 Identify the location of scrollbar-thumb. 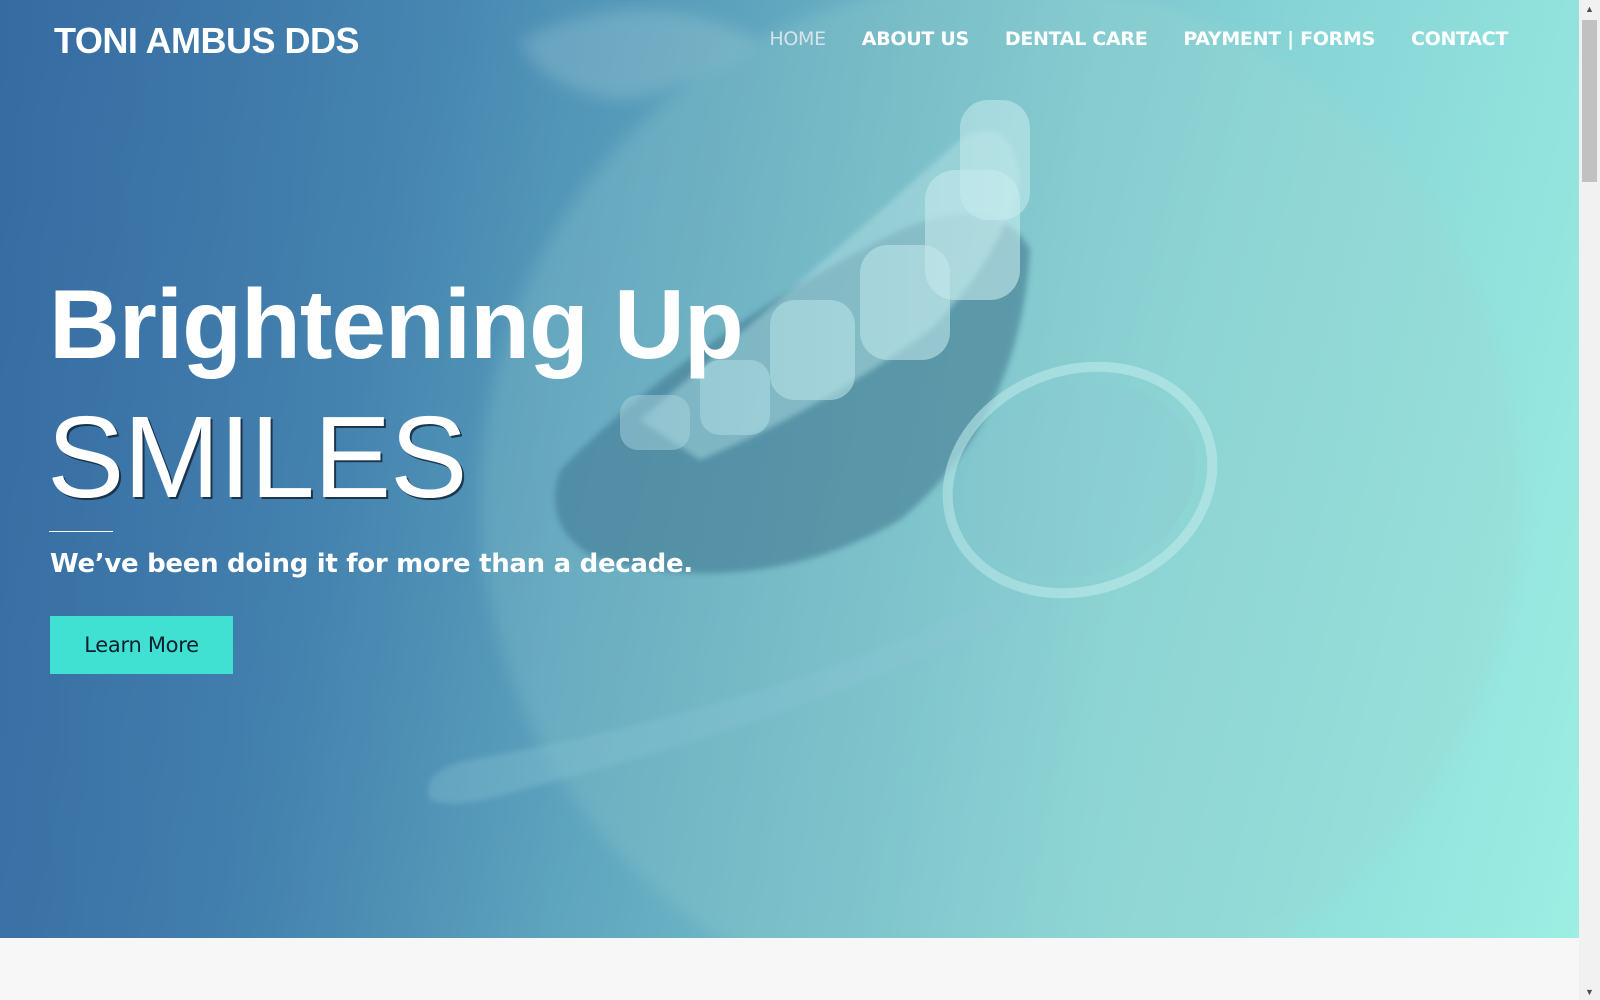
(1589, 101).